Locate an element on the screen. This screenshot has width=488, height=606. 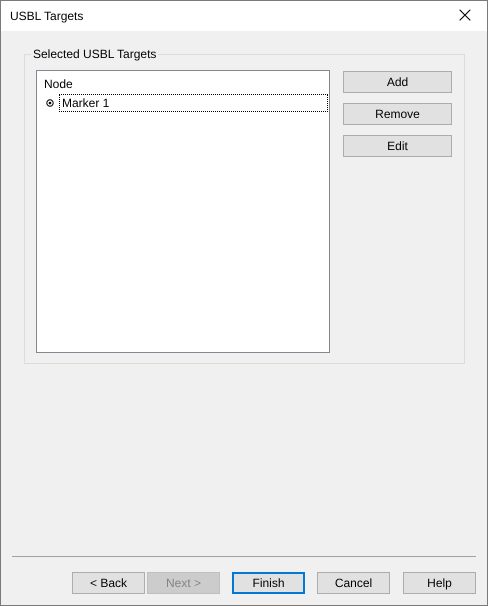
action-button: Edit is located at coordinates (397, 146).